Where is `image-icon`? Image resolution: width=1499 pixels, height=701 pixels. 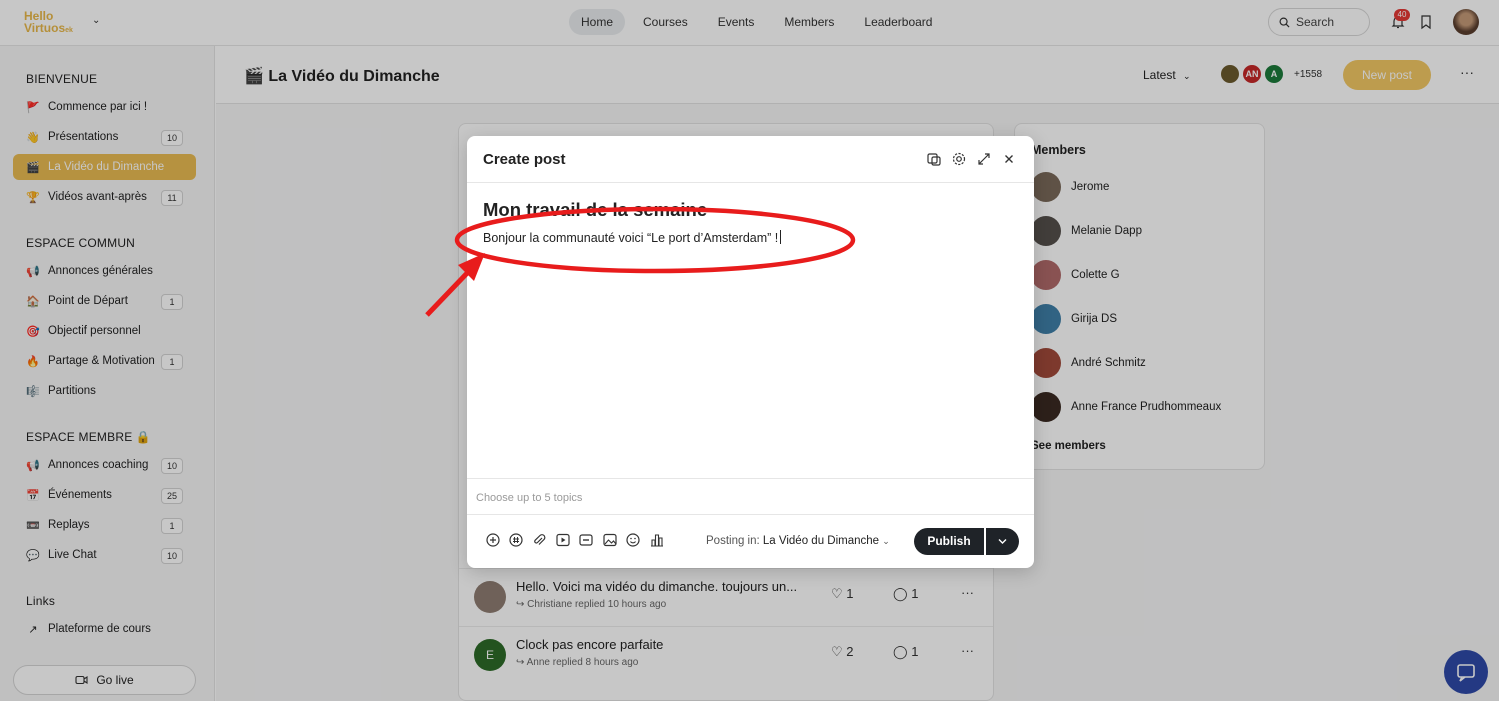 image-icon is located at coordinates (610, 540).